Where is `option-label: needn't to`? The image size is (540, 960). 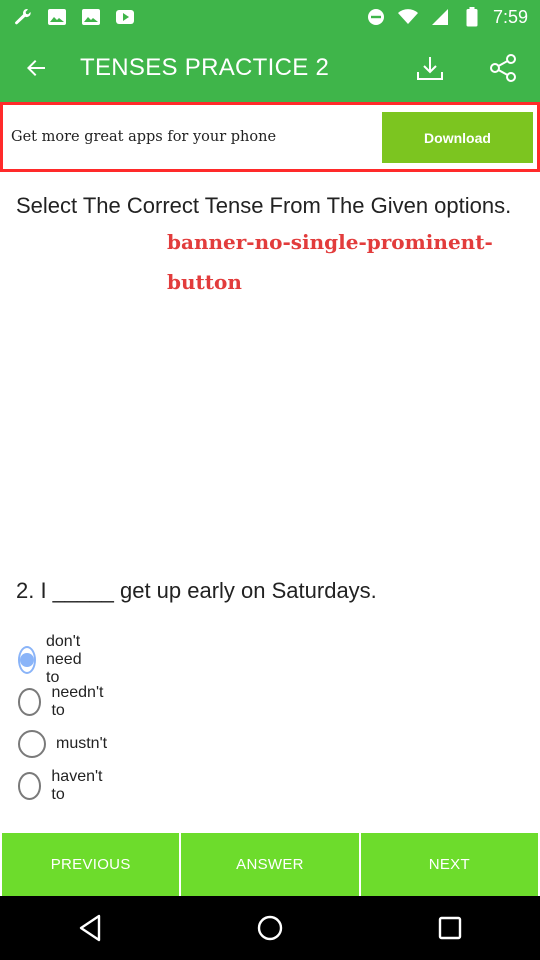
option-label: needn't to is located at coordinates (77, 701).